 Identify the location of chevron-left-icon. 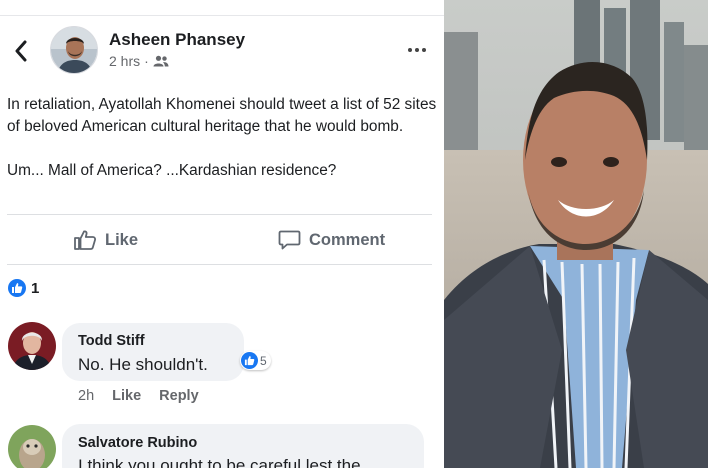
(21, 51).